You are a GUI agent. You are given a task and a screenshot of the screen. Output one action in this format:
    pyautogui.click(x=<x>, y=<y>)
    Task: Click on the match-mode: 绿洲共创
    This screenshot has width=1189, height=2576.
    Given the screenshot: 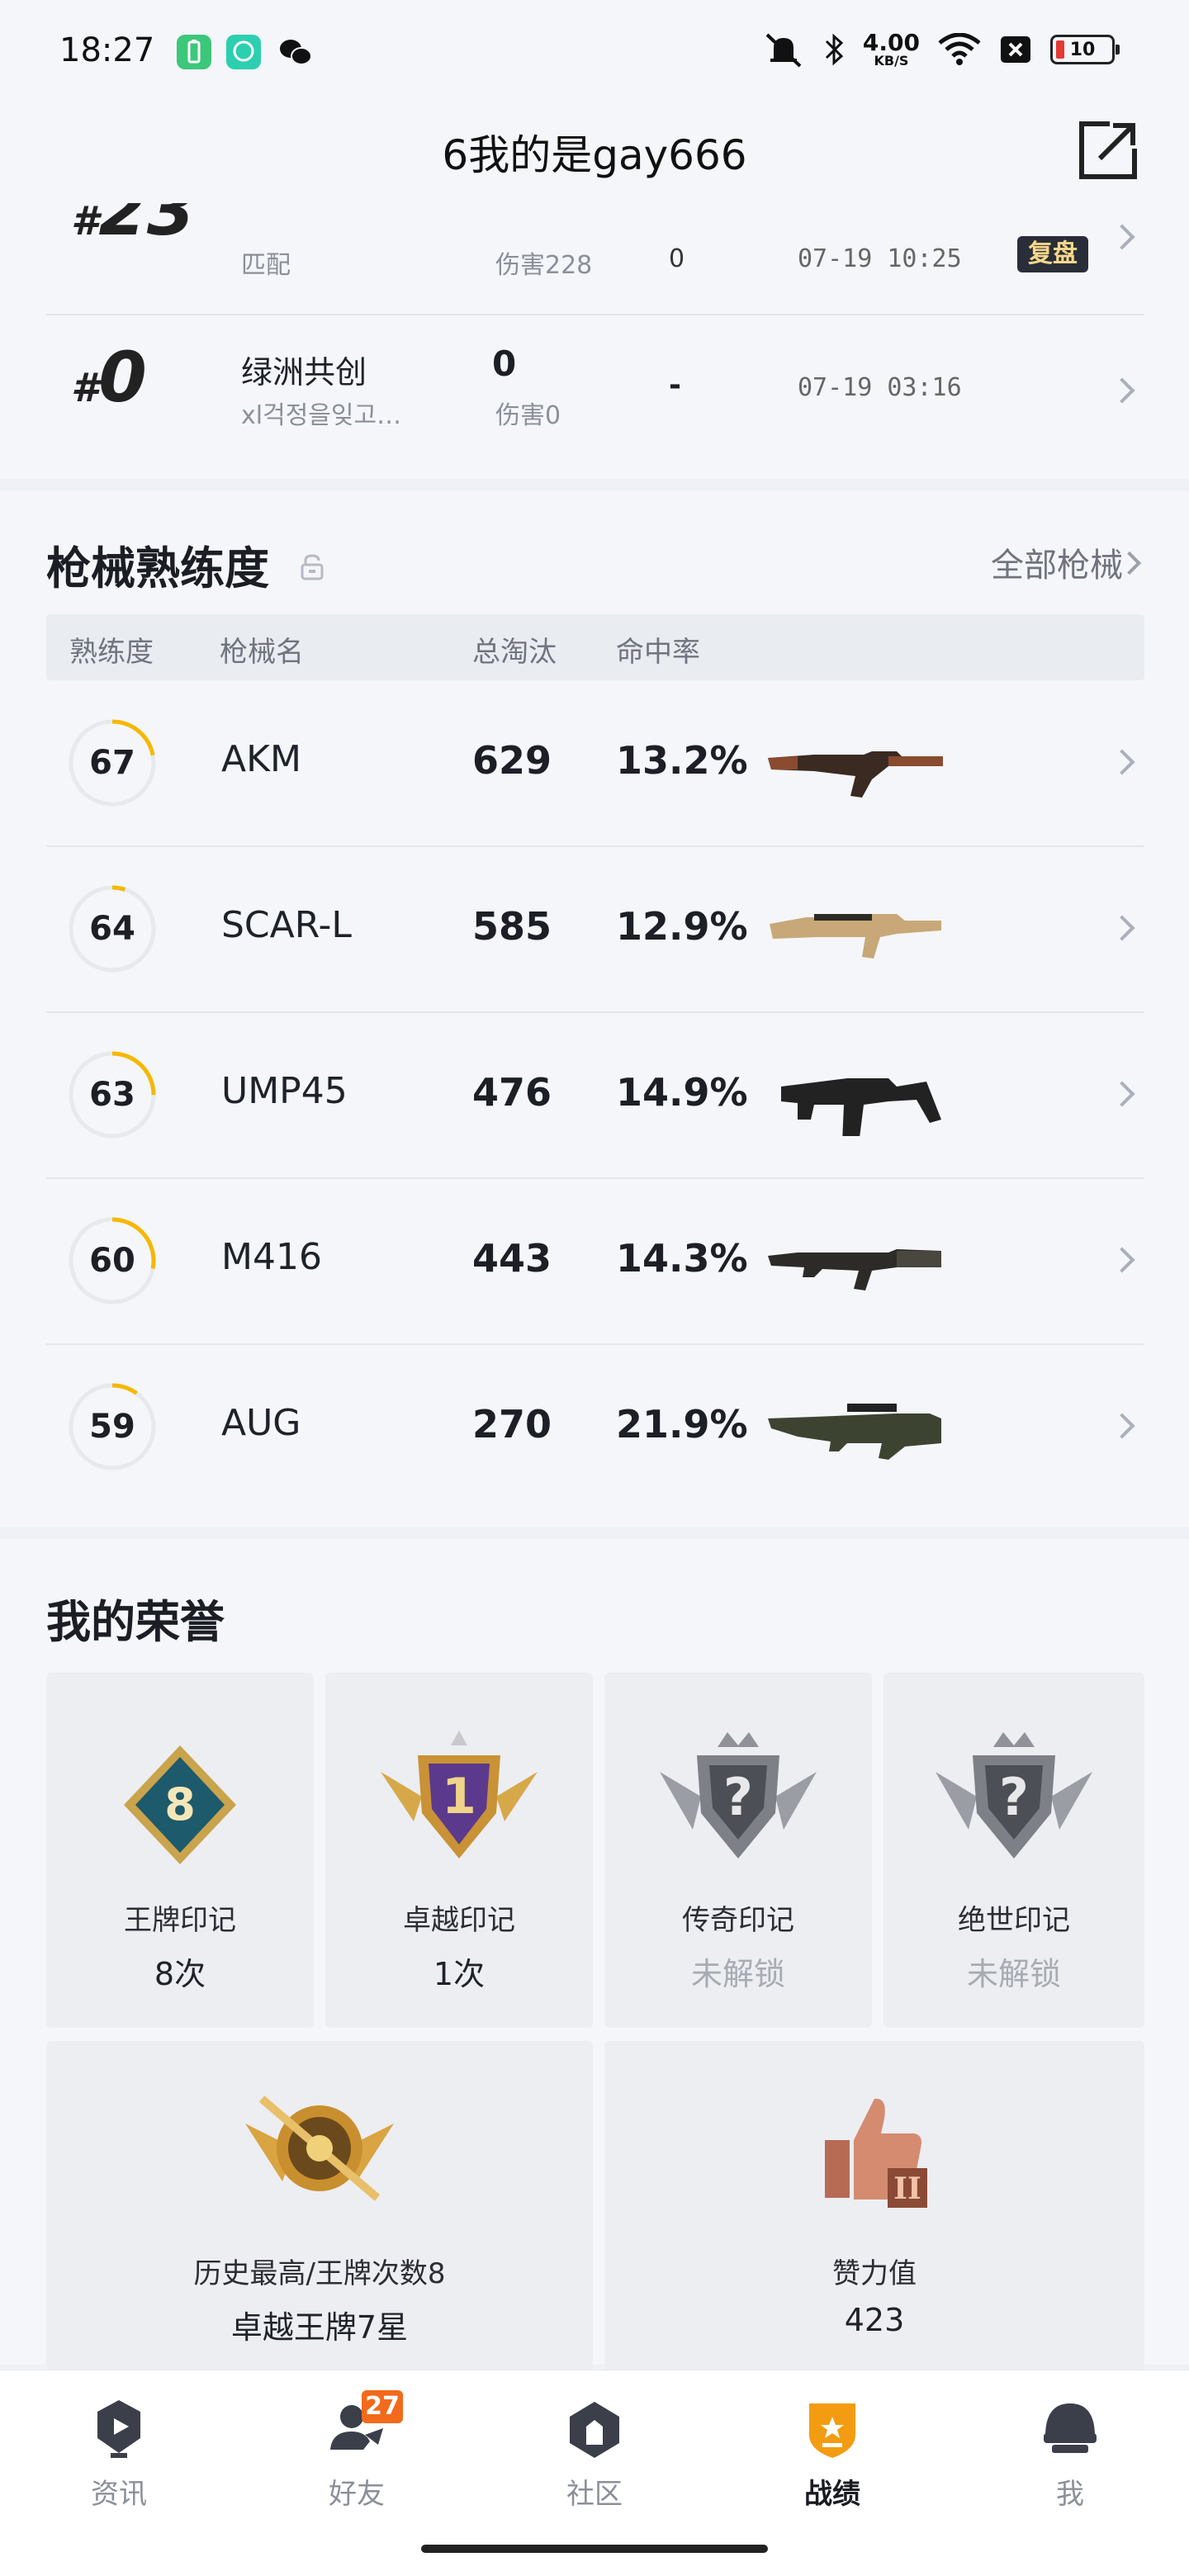 What is the action you would take?
    pyautogui.click(x=304, y=372)
    